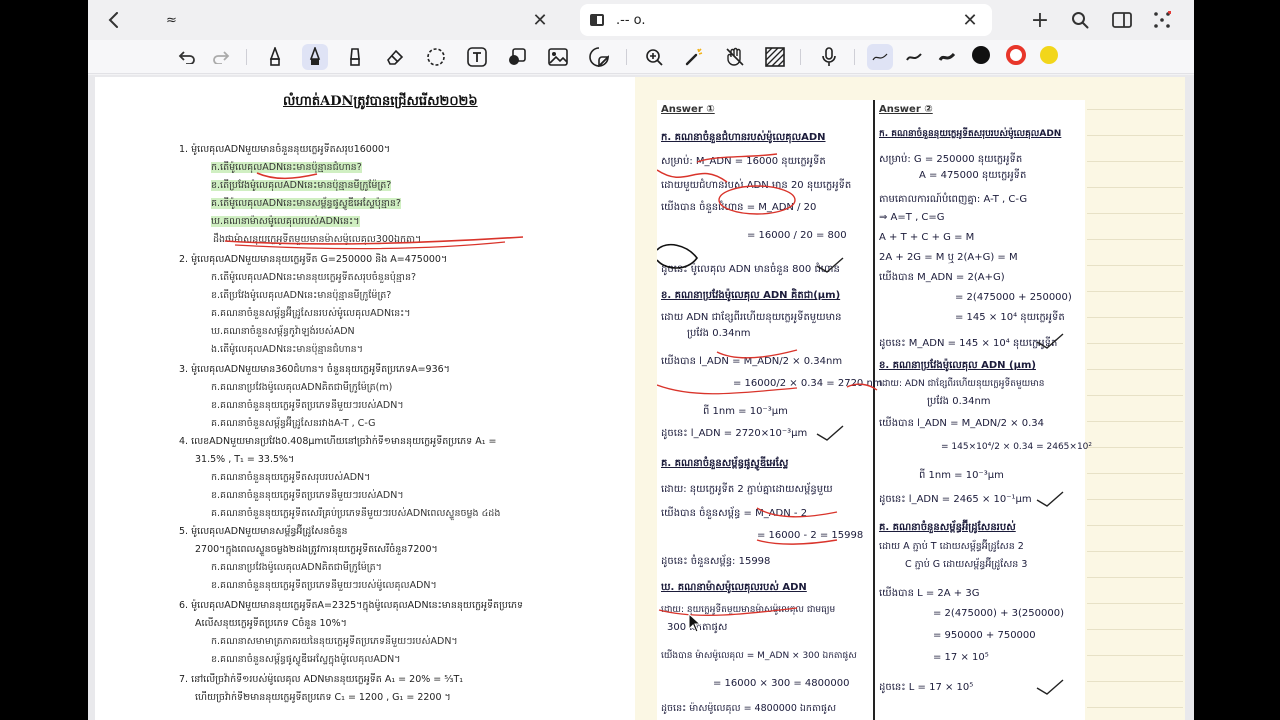 The height and width of the screenshot is (720, 1280). I want to click on tab-active: .-- o. ✕, so click(786, 20).